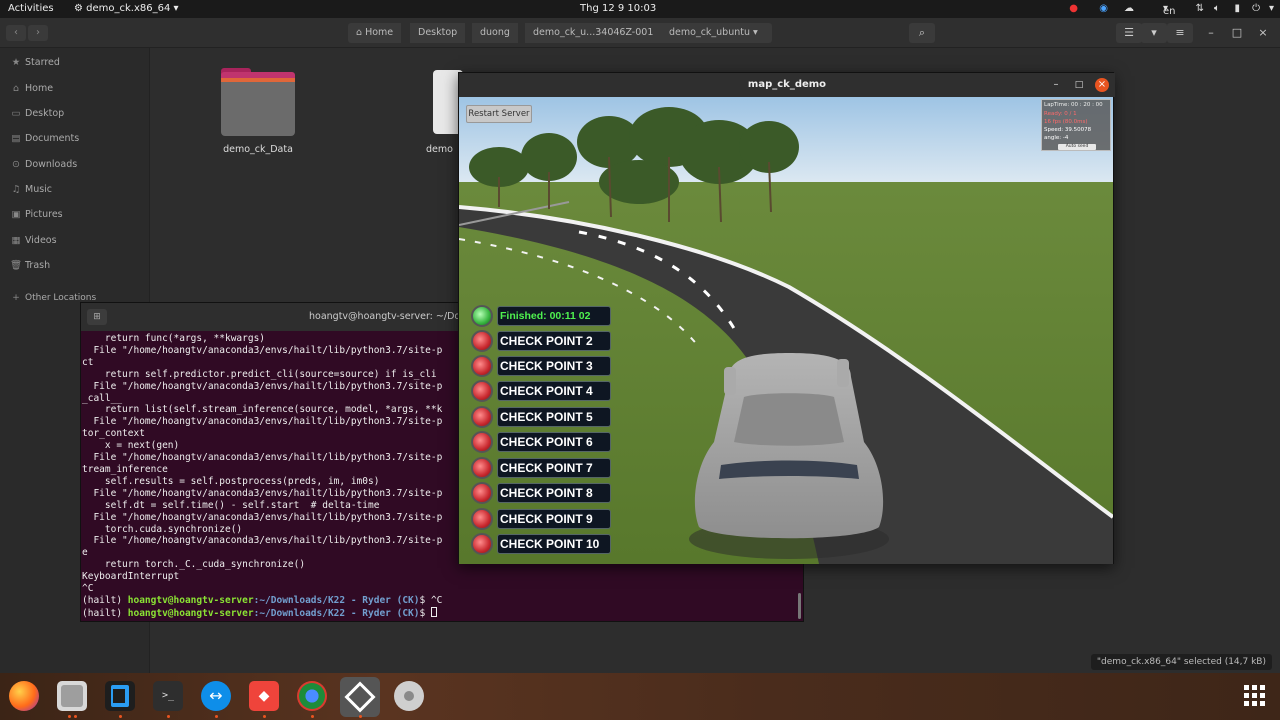 Image resolution: width=1280 pixels, height=720 pixels. I want to click on chevron-down-icon: ▾, so click(1271, 8).